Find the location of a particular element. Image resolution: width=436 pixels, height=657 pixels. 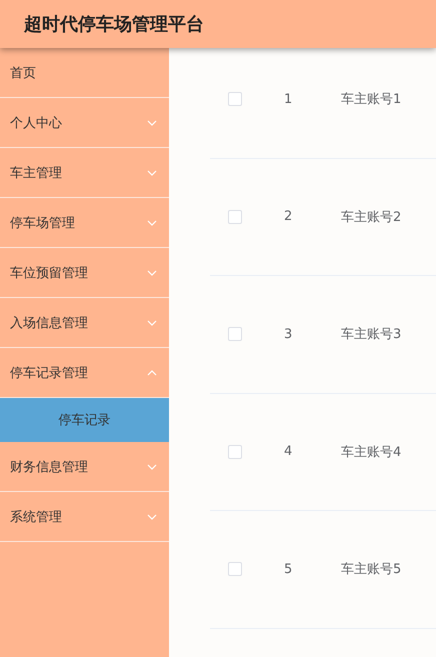

submenu-item: 停车记录 is located at coordinates (84, 420).